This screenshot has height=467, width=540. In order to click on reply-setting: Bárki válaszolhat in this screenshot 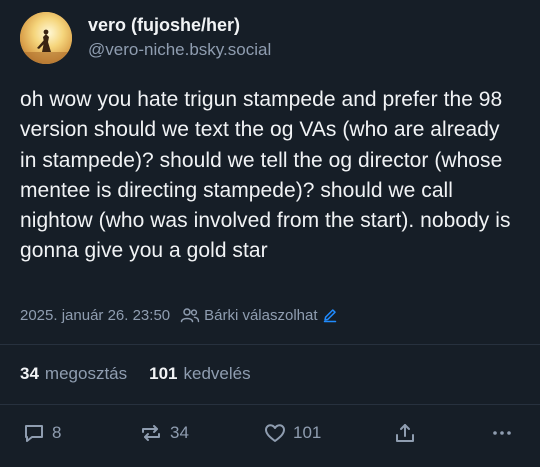, I will do `click(258, 315)`.